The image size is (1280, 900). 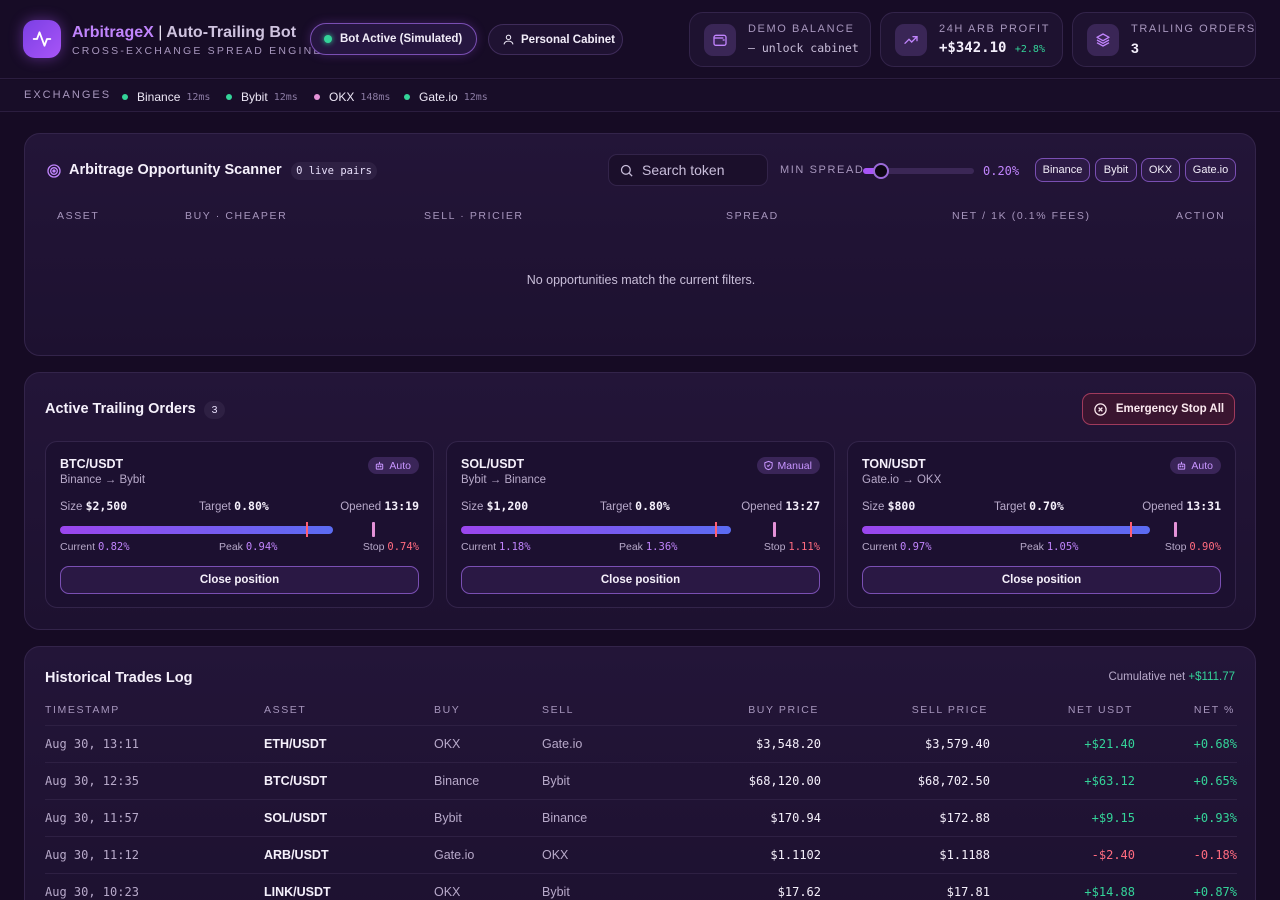 What do you see at coordinates (1116, 170) in the screenshot?
I see `filter-chip-bybit: Bybit` at bounding box center [1116, 170].